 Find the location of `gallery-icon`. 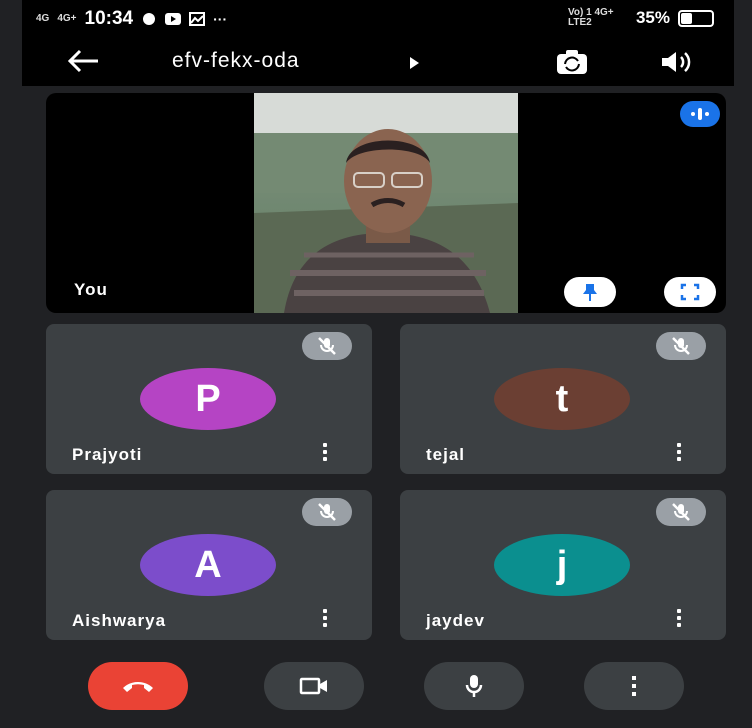

gallery-icon is located at coordinates (197, 19).